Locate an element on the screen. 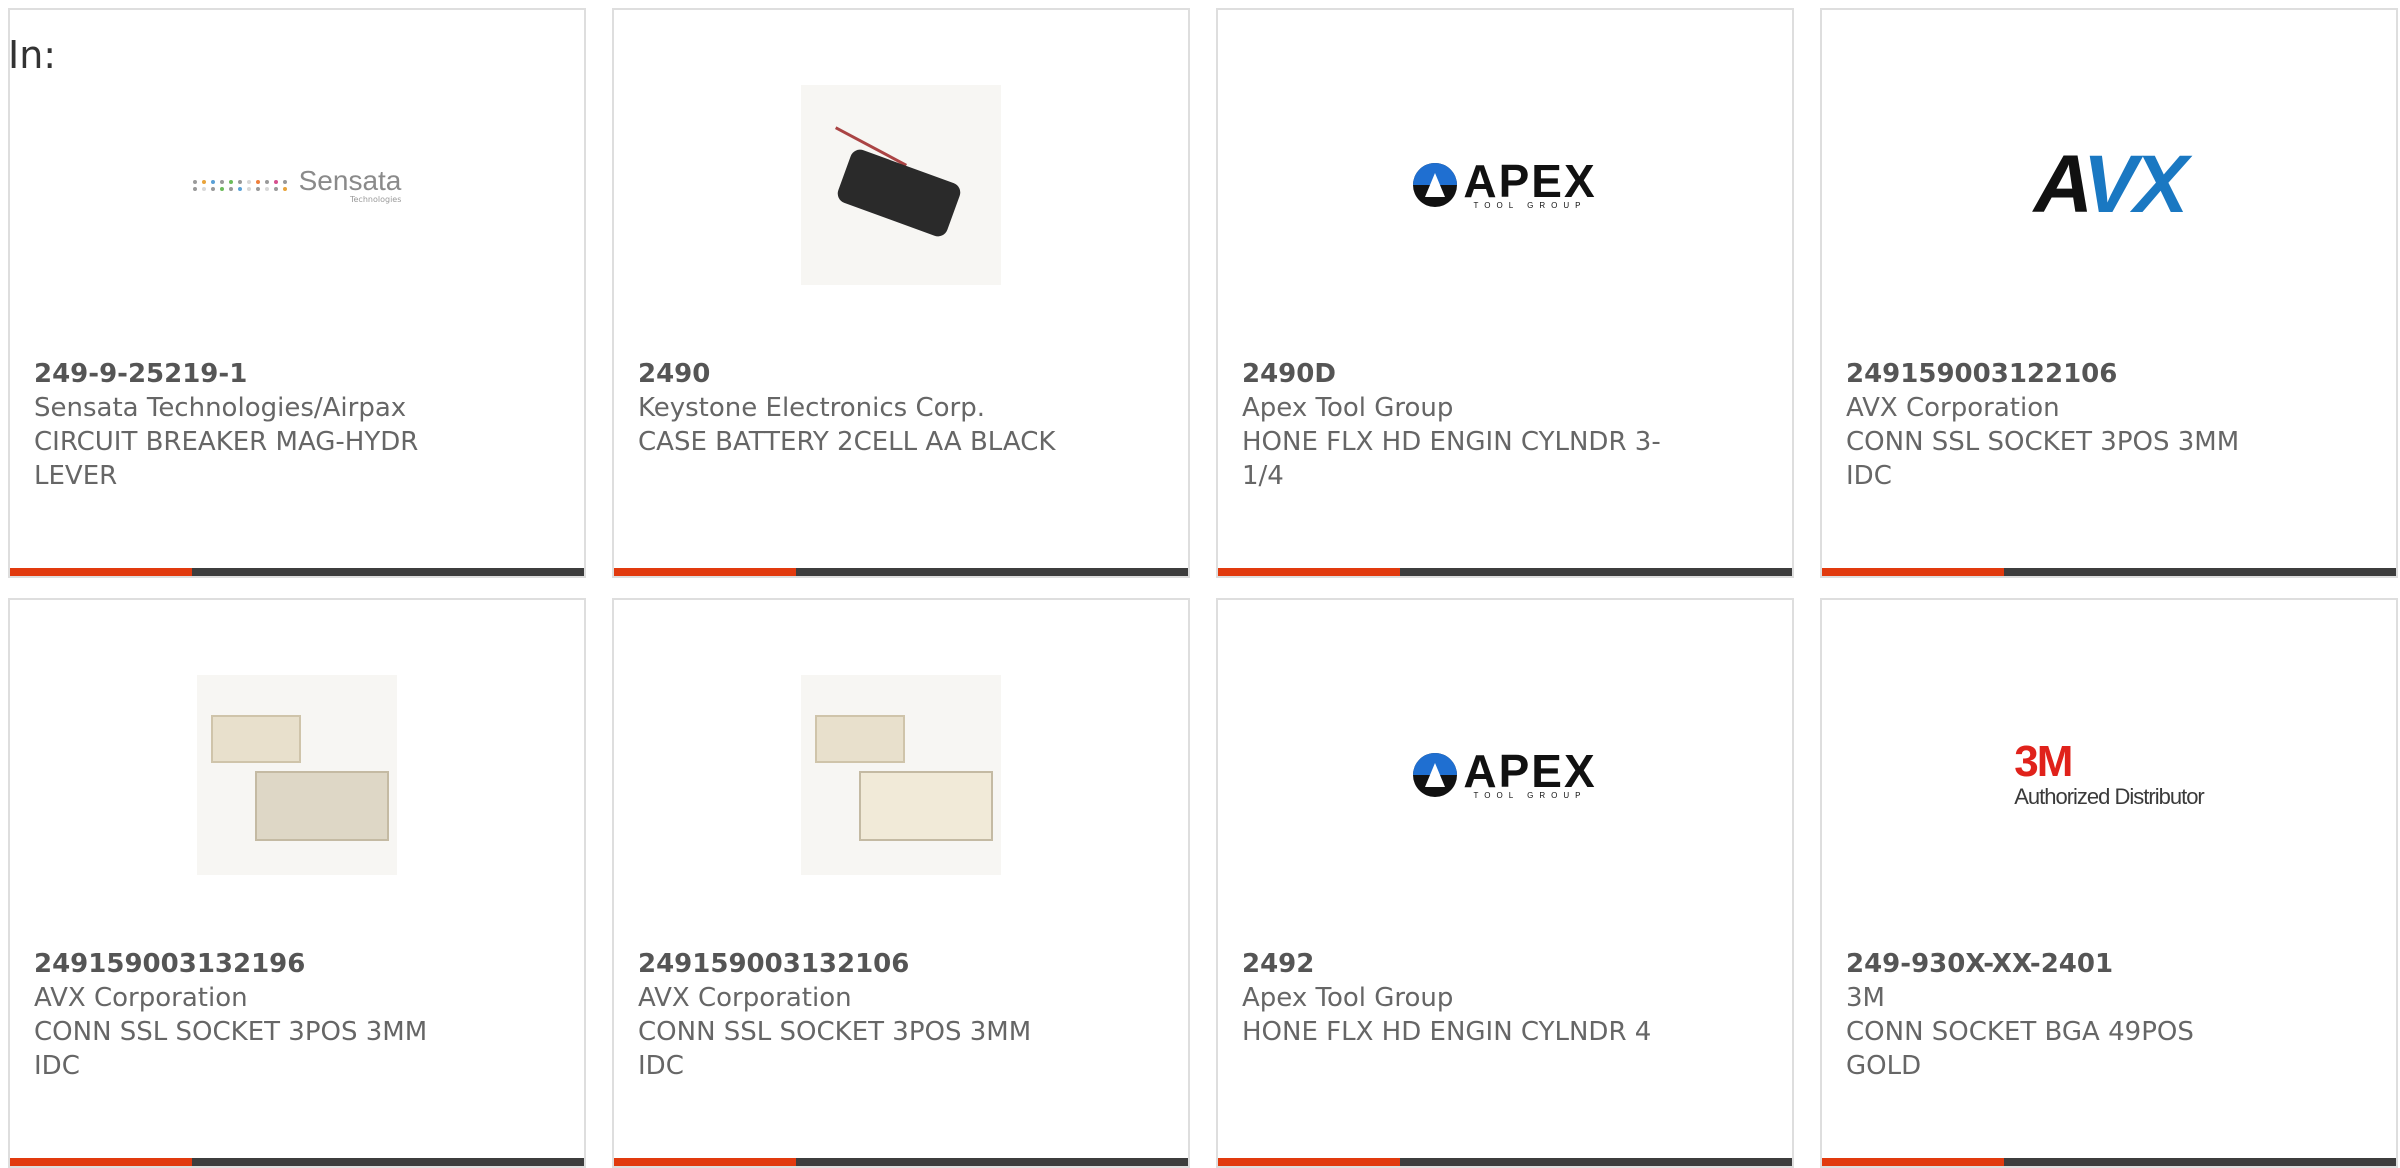  sensata-dots-icon is located at coordinates (240, 185).